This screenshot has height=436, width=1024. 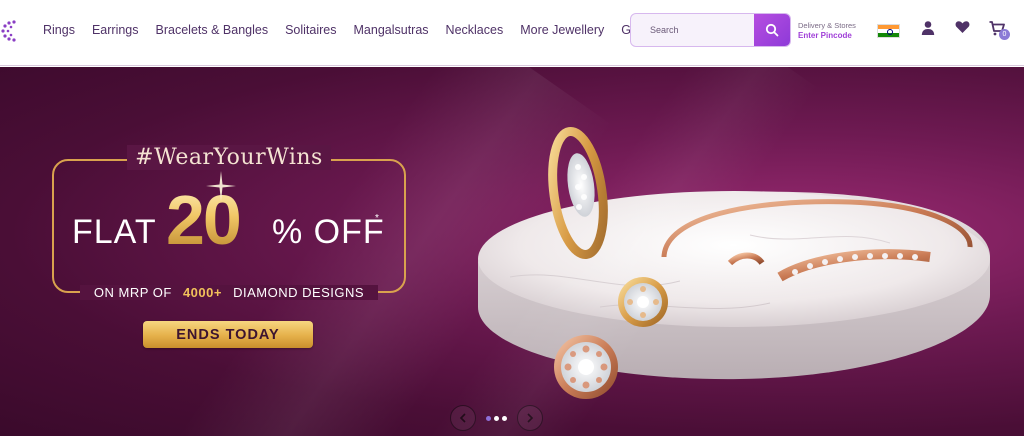 I want to click on nav-item-mangalsutras: Mangalsutras, so click(x=391, y=30).